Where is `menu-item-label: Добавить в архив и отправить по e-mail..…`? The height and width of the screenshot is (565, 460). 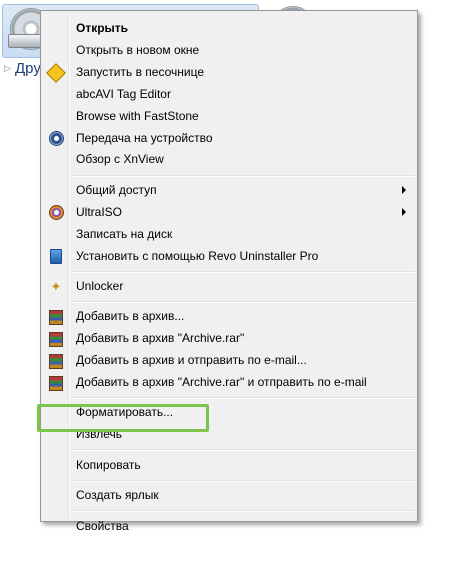
menu-item-label: Добавить в архив и отправить по e-mail..… is located at coordinates (191, 360).